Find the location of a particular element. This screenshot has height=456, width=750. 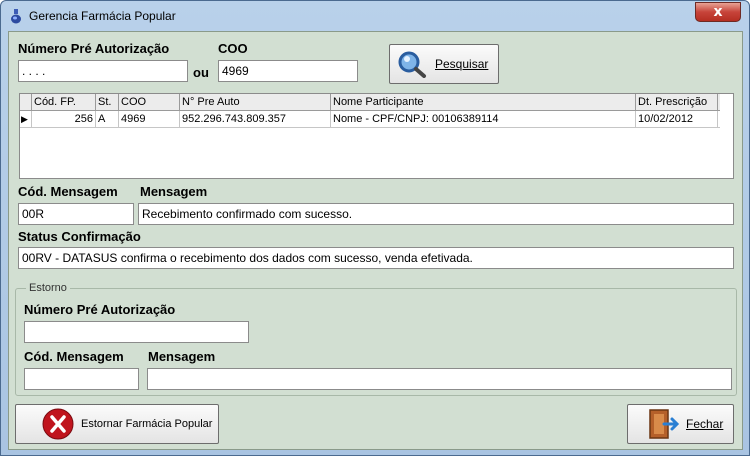

cancel-icon is located at coordinates (58, 424).